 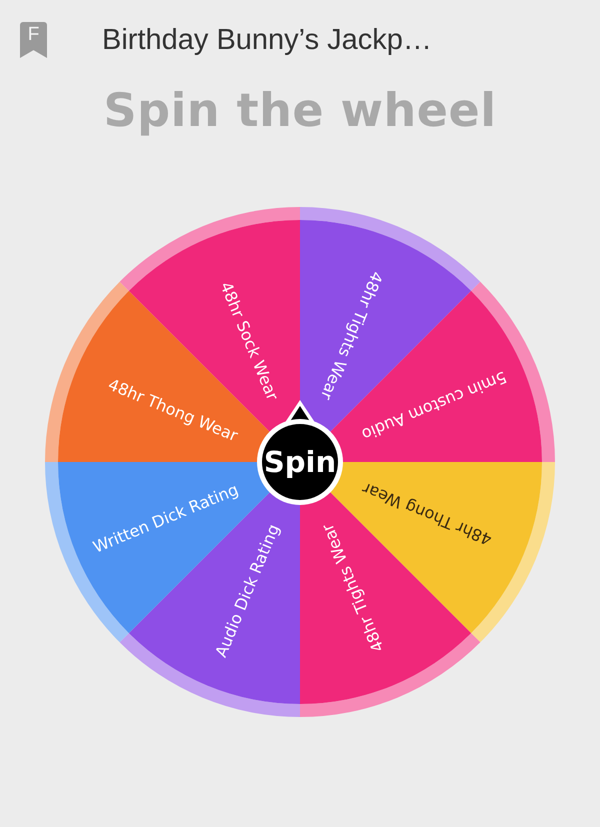 What do you see at coordinates (300, 110) in the screenshot?
I see `heading: Spin the wheel` at bounding box center [300, 110].